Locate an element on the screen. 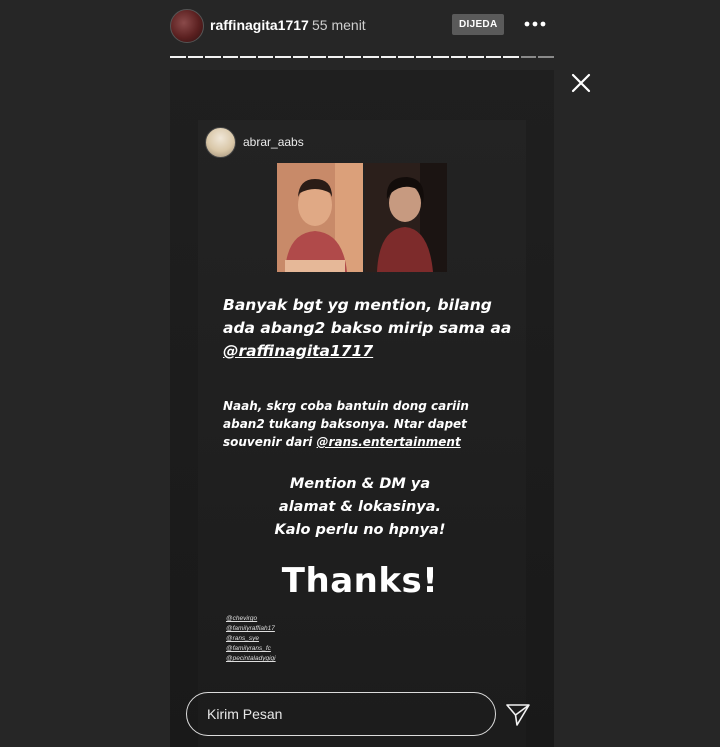  username: raffinagita1717 is located at coordinates (259, 25).